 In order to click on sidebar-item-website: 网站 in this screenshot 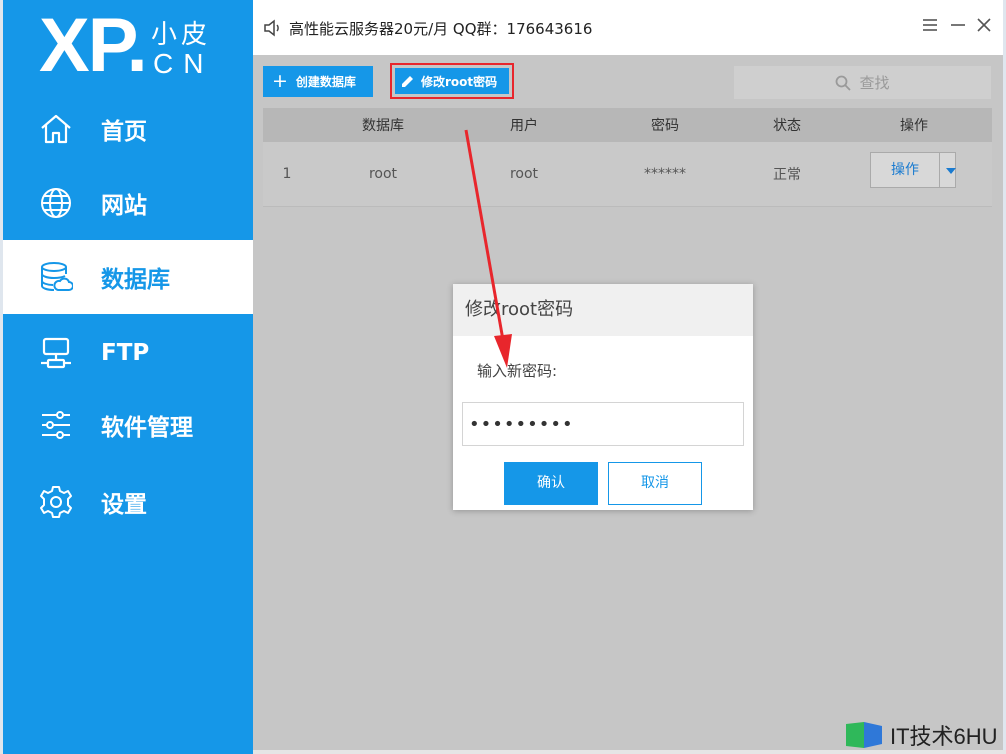, I will do `click(128, 203)`.